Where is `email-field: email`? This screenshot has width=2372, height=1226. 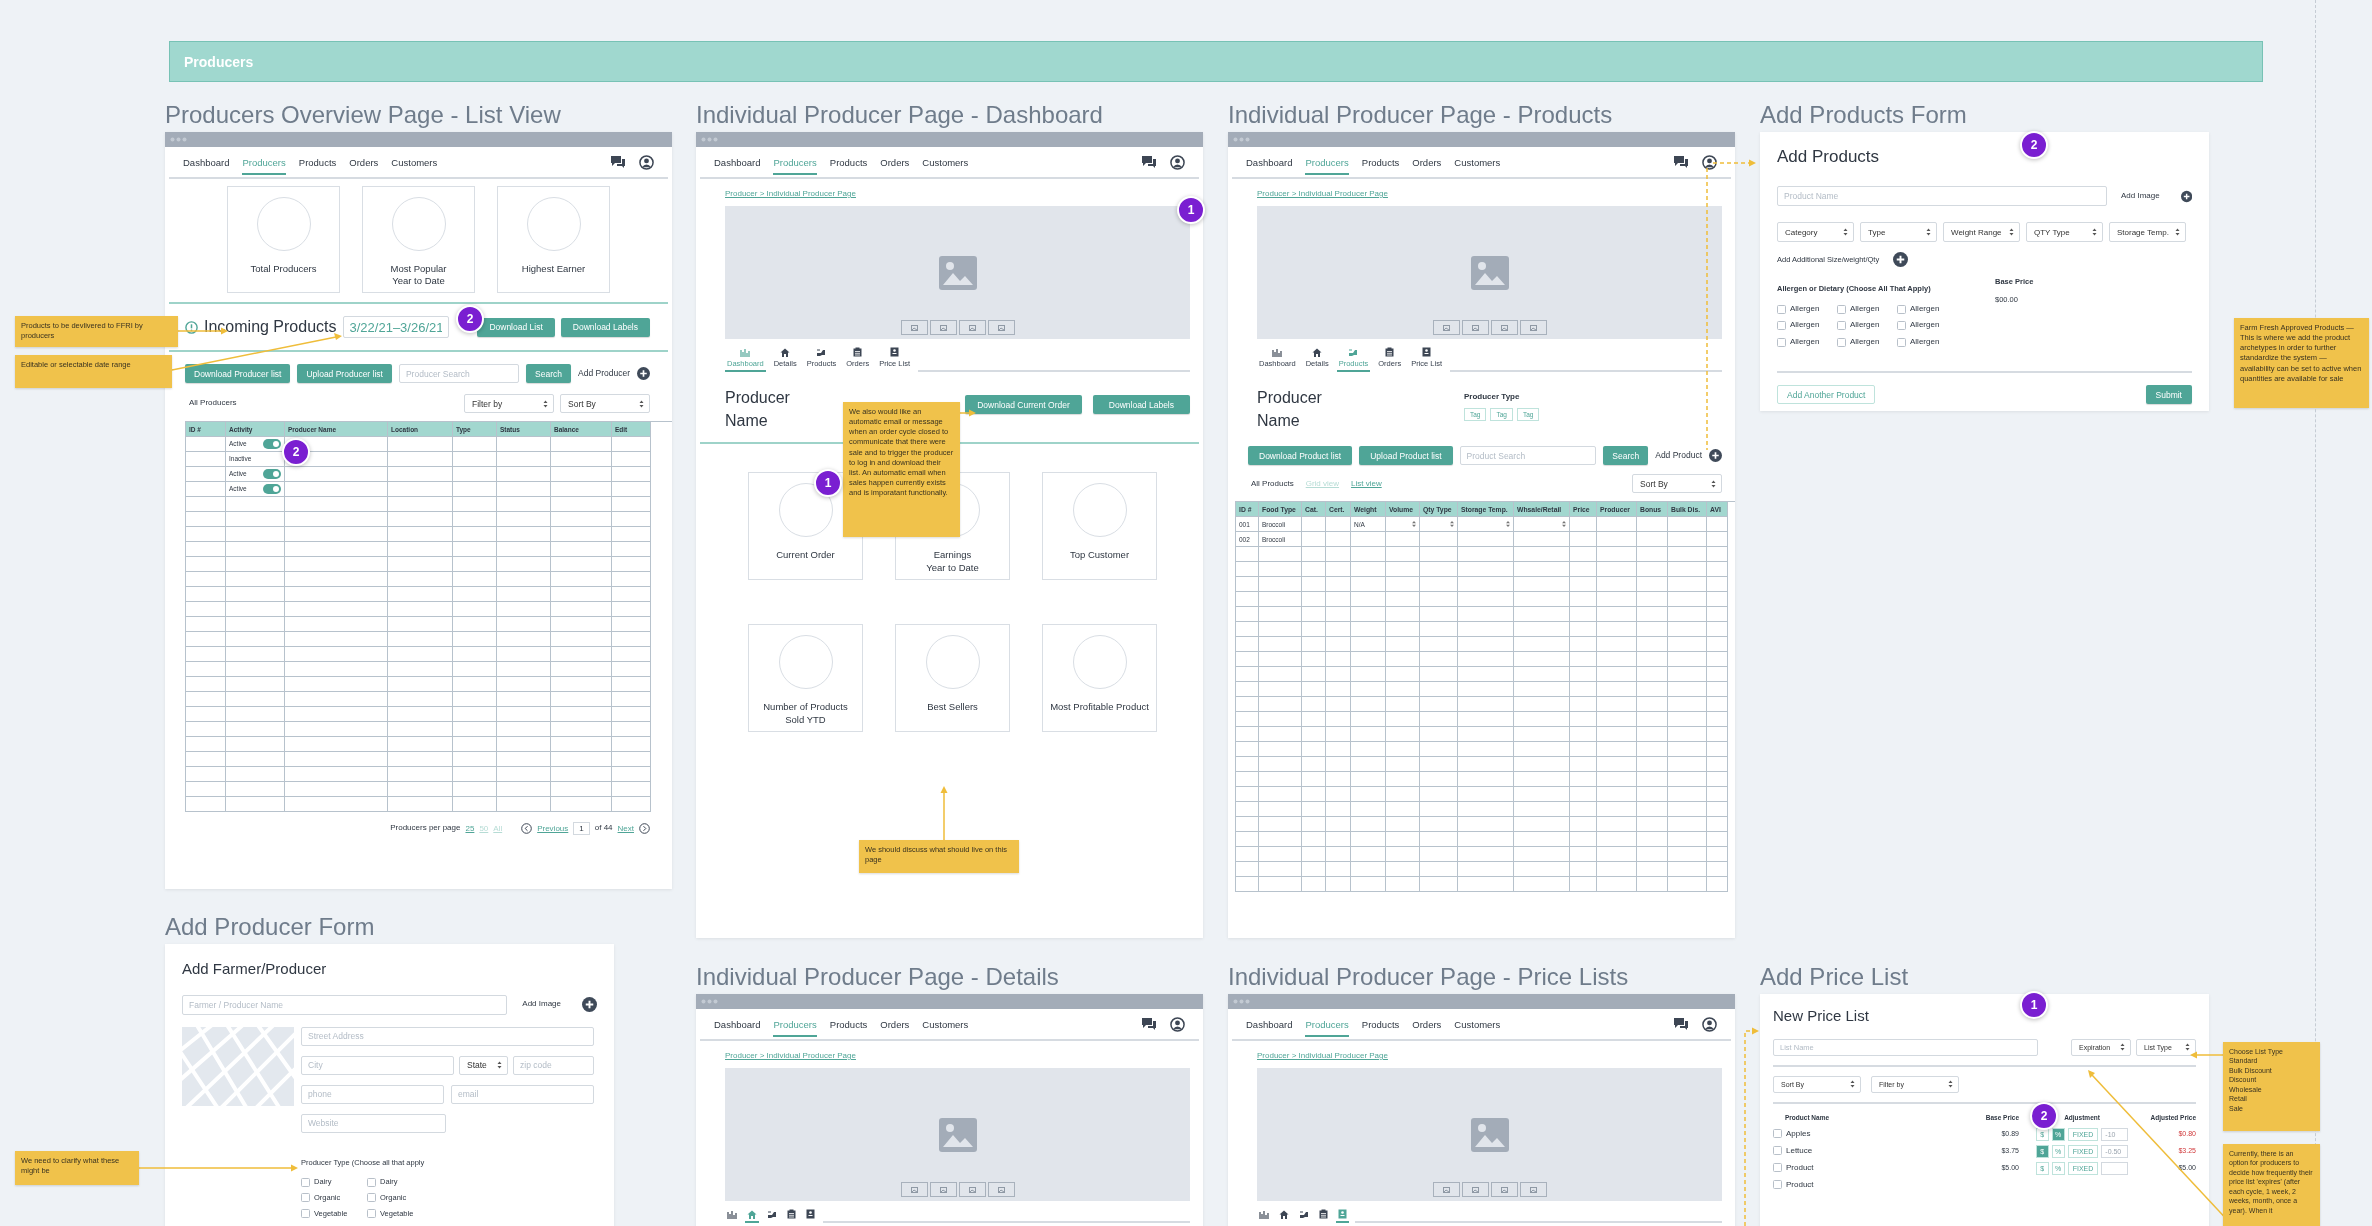 email-field: email is located at coordinates (522, 1094).